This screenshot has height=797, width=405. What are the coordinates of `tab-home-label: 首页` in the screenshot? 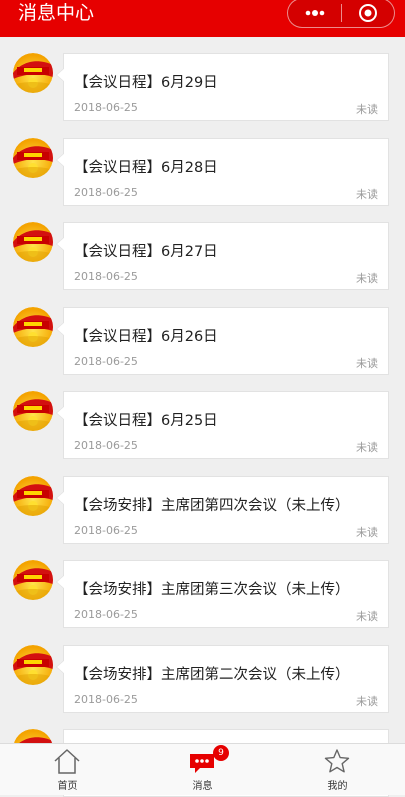 It's located at (67, 786).